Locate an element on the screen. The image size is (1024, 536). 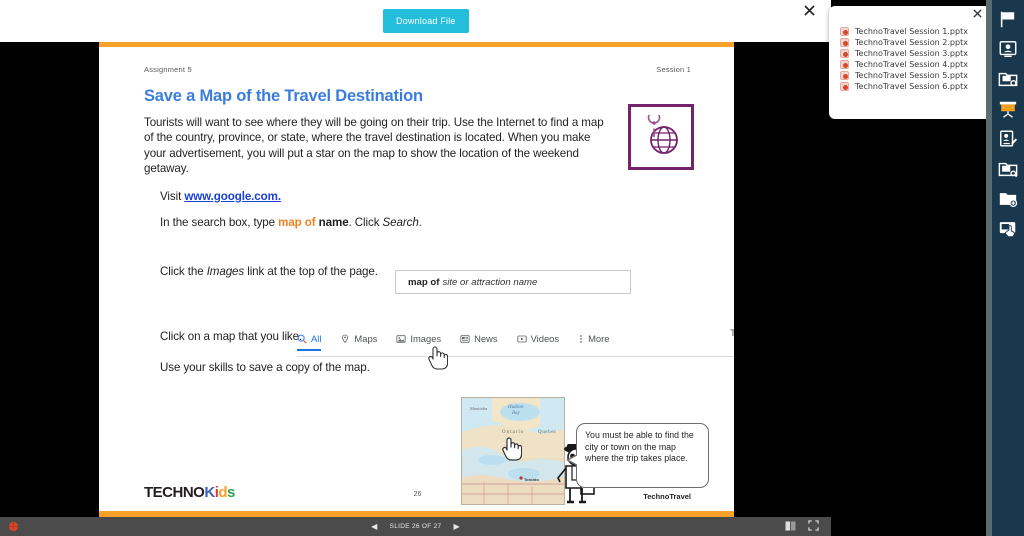
list-item: TechnoTravel Session 3.pptx is located at coordinates (909, 53).